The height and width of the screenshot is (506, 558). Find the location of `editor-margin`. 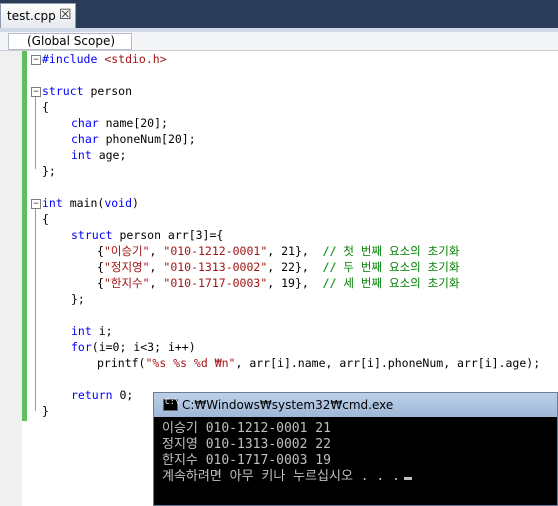

editor-margin is located at coordinates (11, 278).